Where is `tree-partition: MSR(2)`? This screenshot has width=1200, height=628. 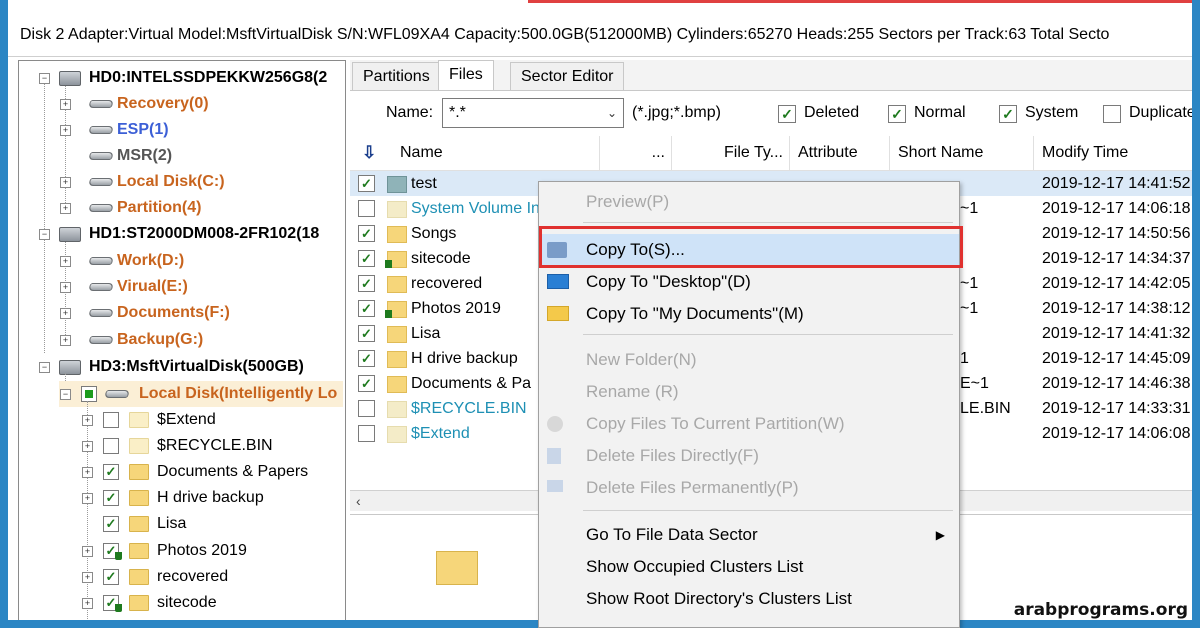
tree-partition: MSR(2) is located at coordinates (181, 156).